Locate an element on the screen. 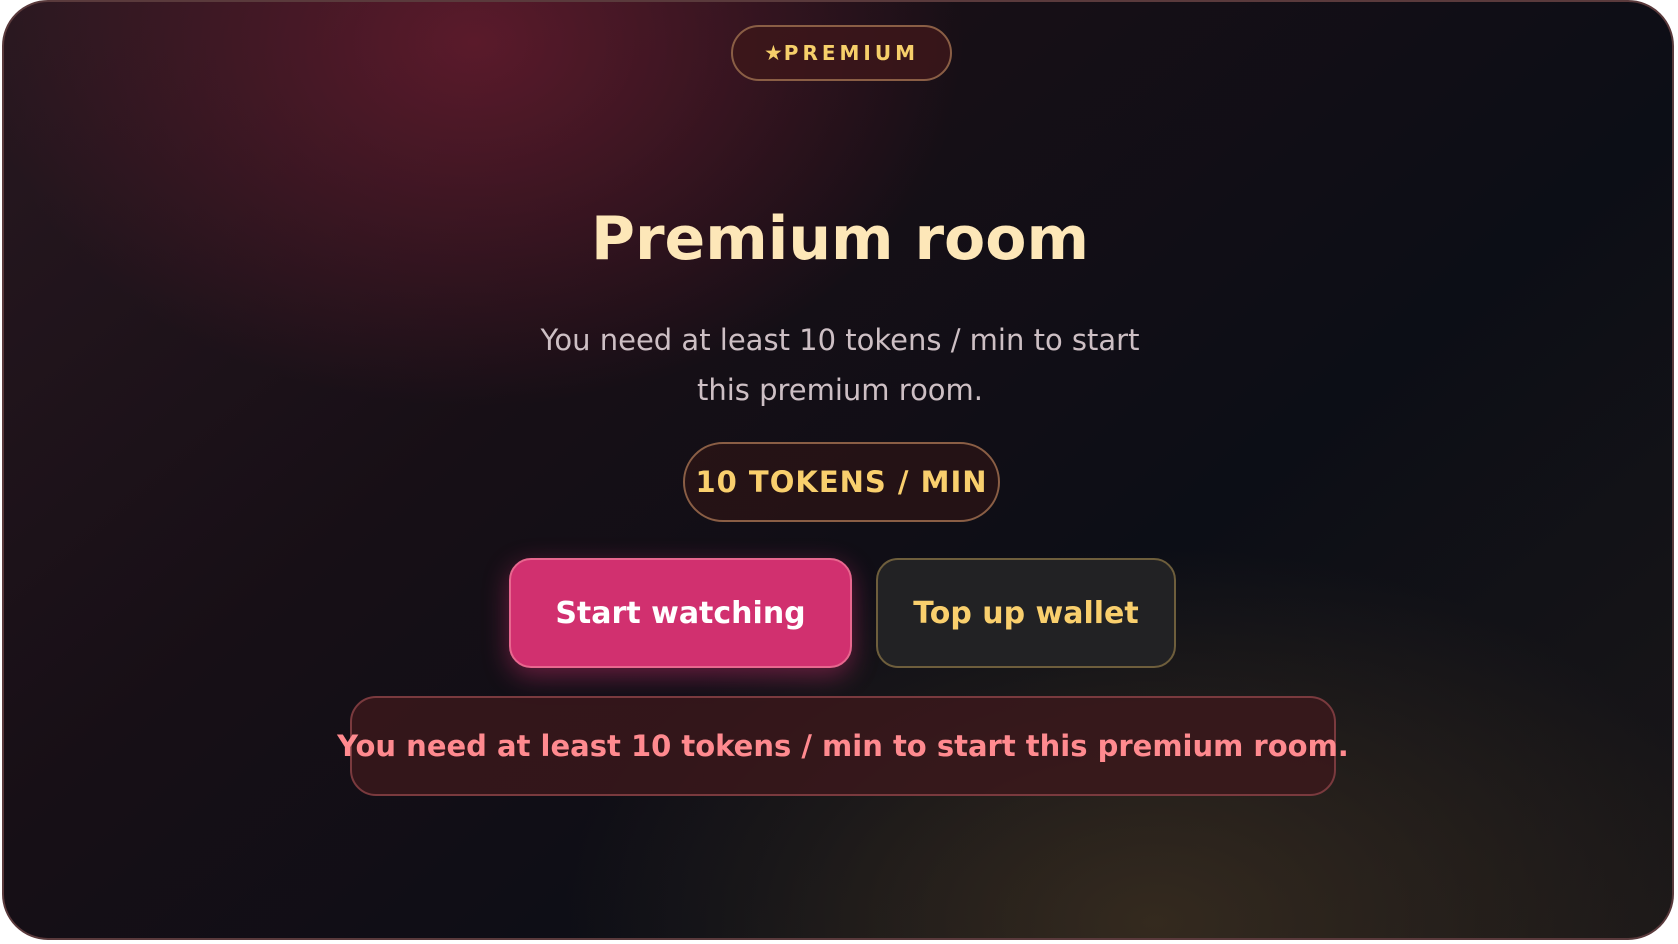  start-watching-label: Start watching is located at coordinates (680, 613).